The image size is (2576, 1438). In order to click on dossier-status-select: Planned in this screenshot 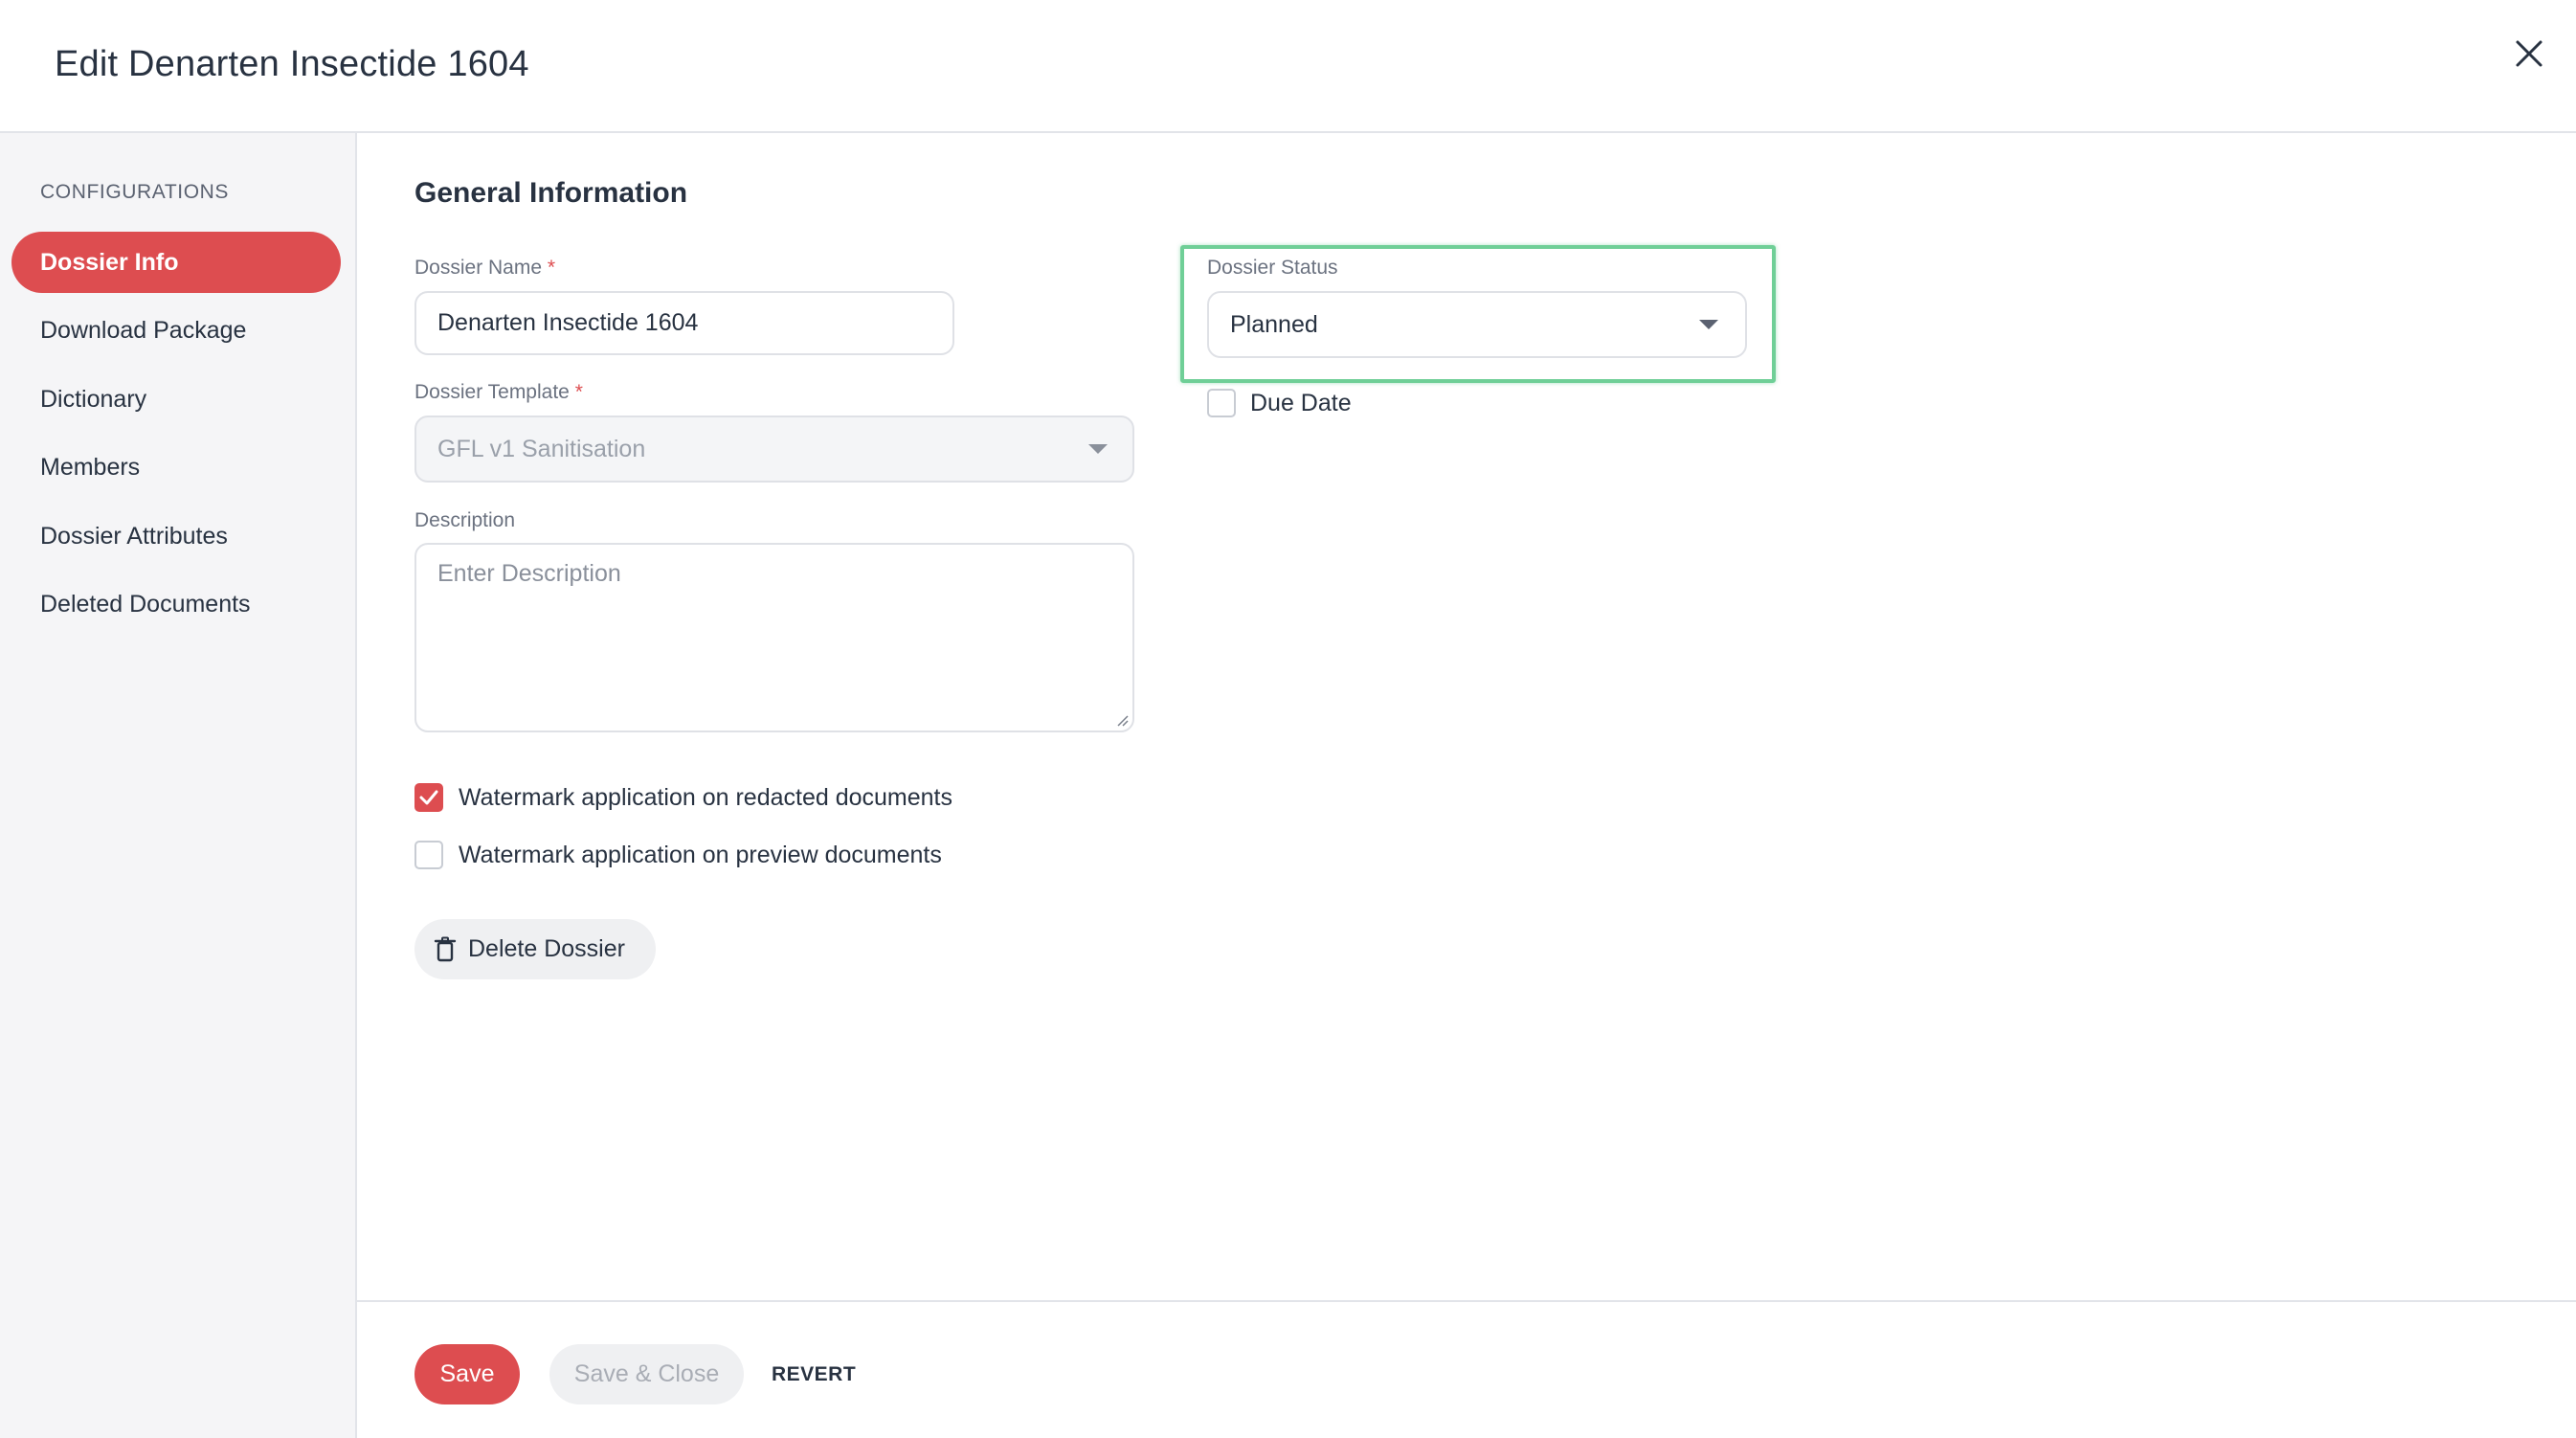, I will do `click(1477, 324)`.